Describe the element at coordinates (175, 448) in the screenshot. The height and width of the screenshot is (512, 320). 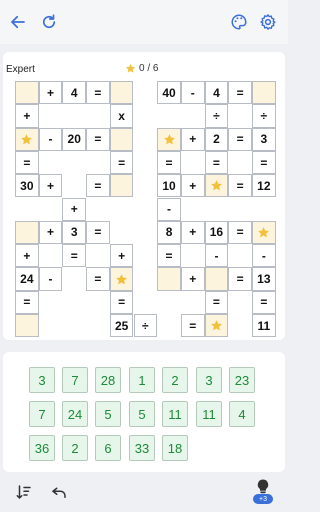
I see `number-tile: 18` at that location.